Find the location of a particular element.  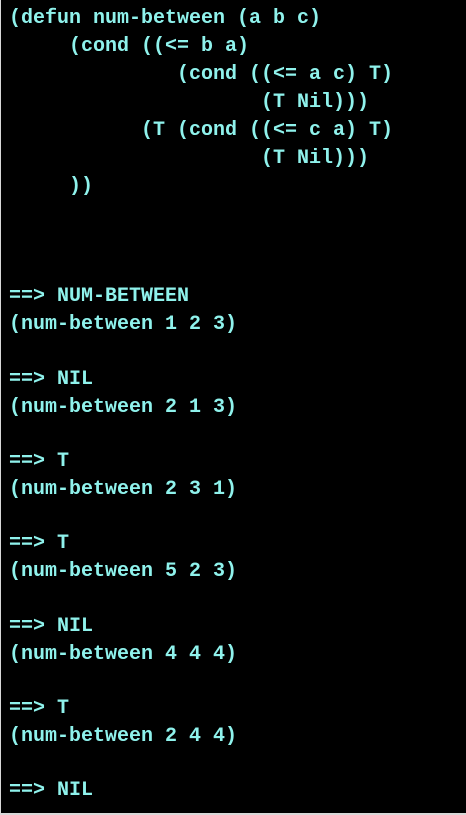

code-line: )) is located at coordinates (51, 186).